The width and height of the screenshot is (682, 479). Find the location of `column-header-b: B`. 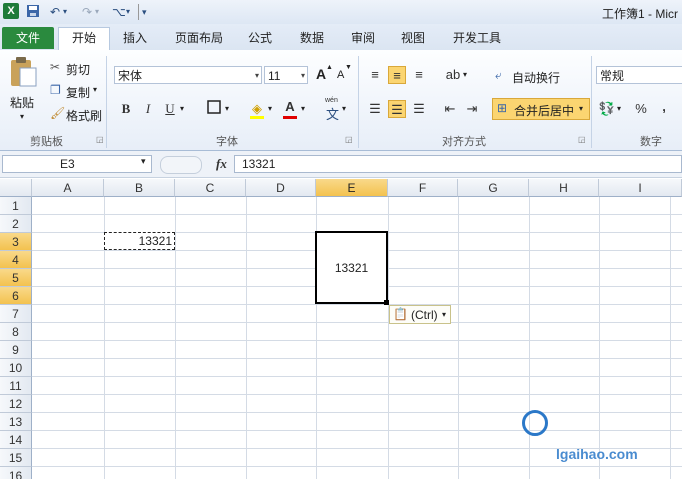

column-header-b: B is located at coordinates (139, 188).